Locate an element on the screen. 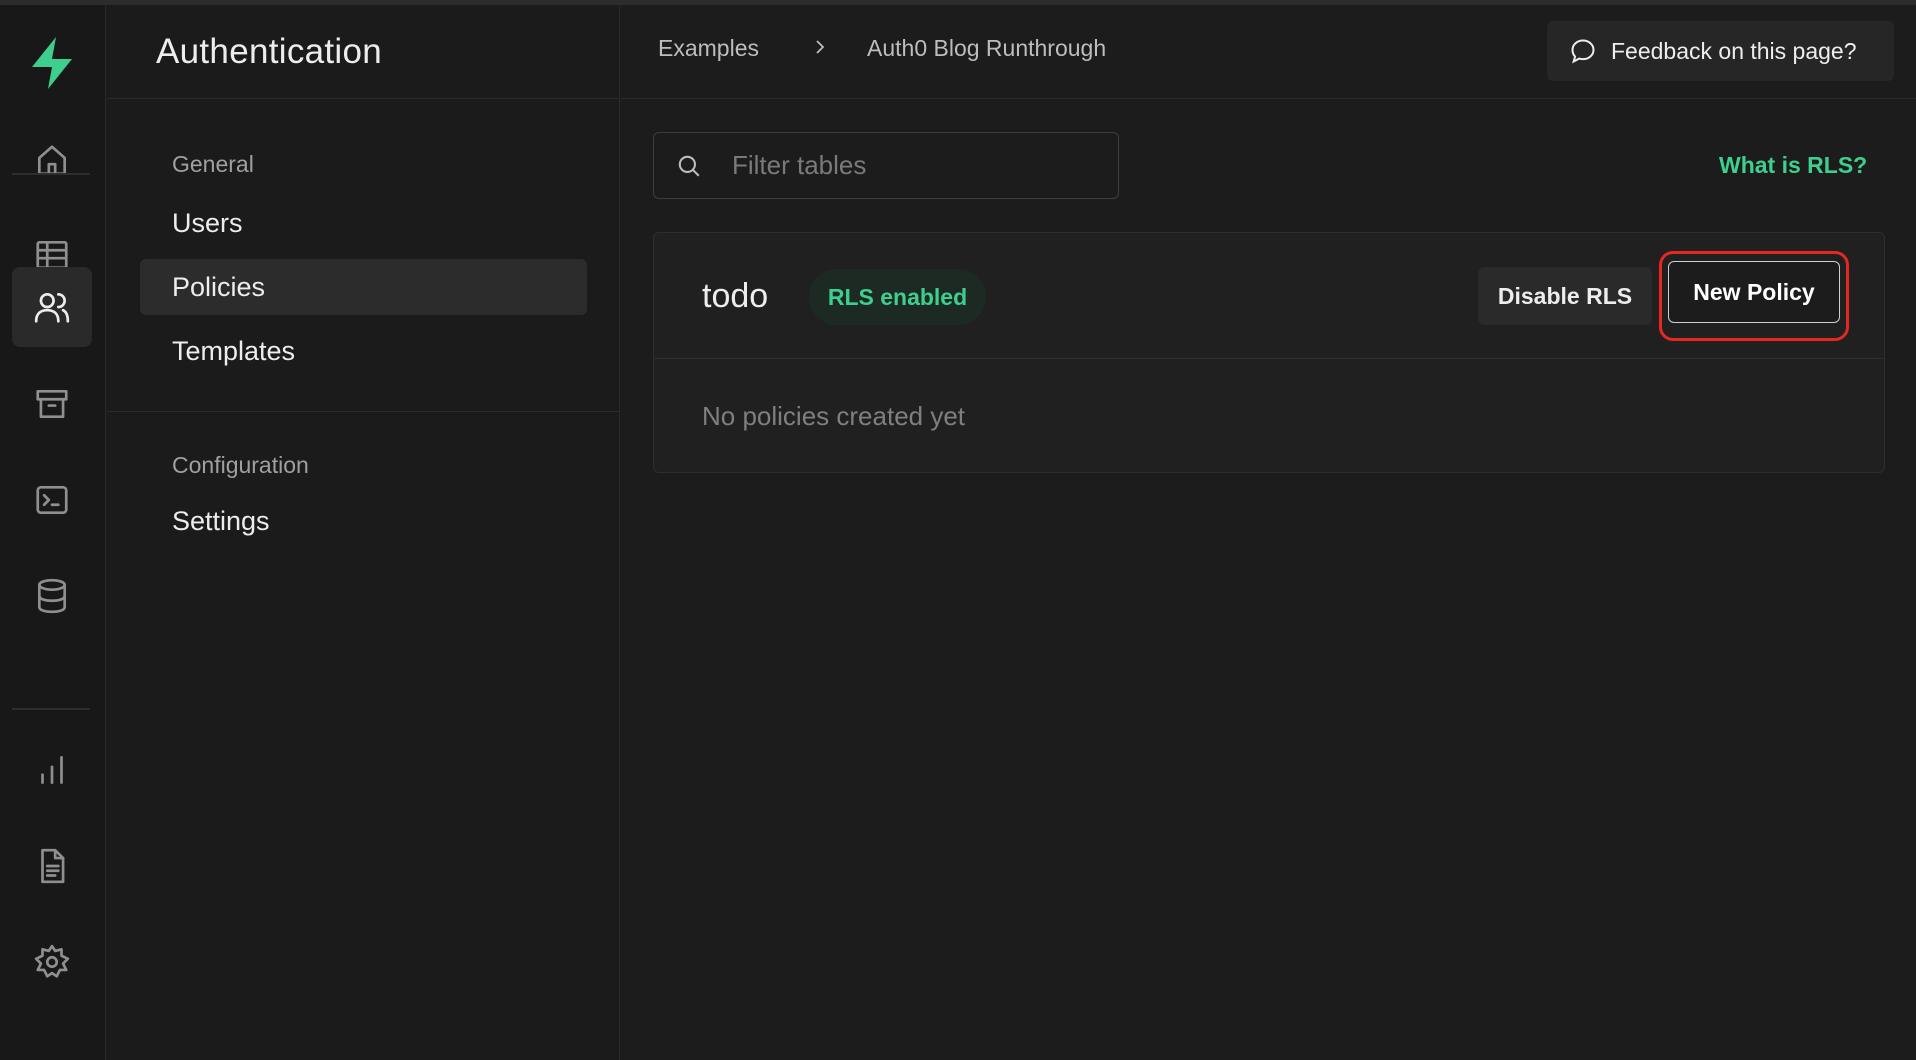 The width and height of the screenshot is (1916, 1060). settings-icon is located at coordinates (52, 961).